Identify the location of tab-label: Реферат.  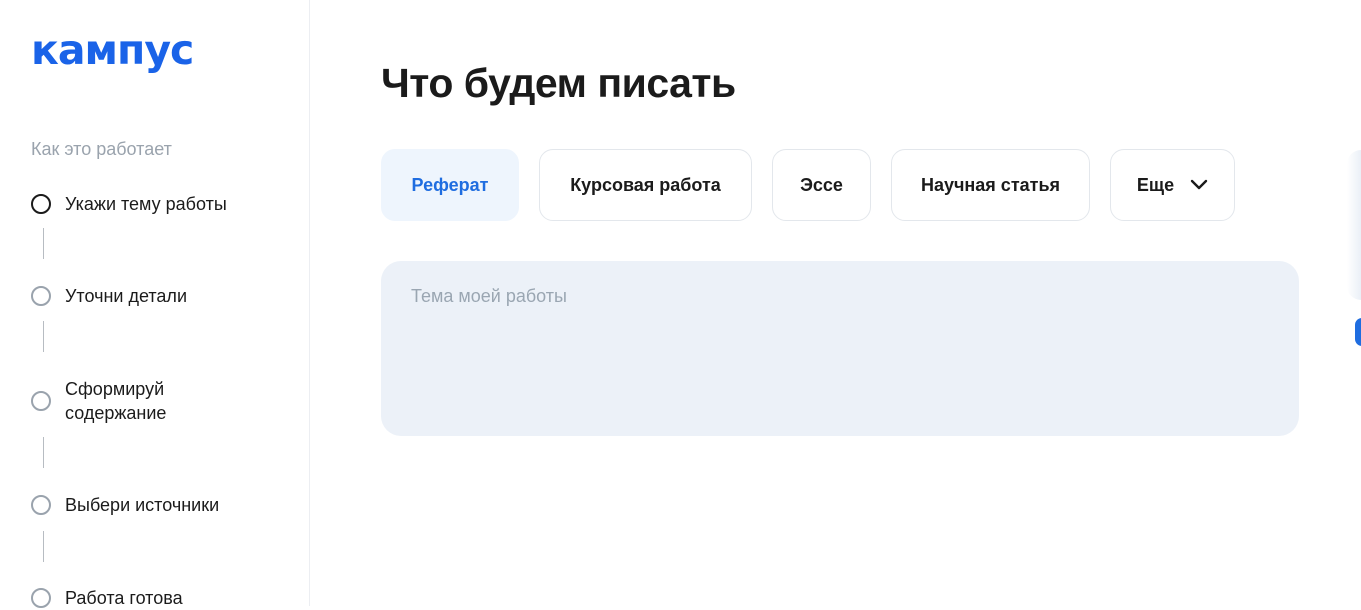
(450, 184).